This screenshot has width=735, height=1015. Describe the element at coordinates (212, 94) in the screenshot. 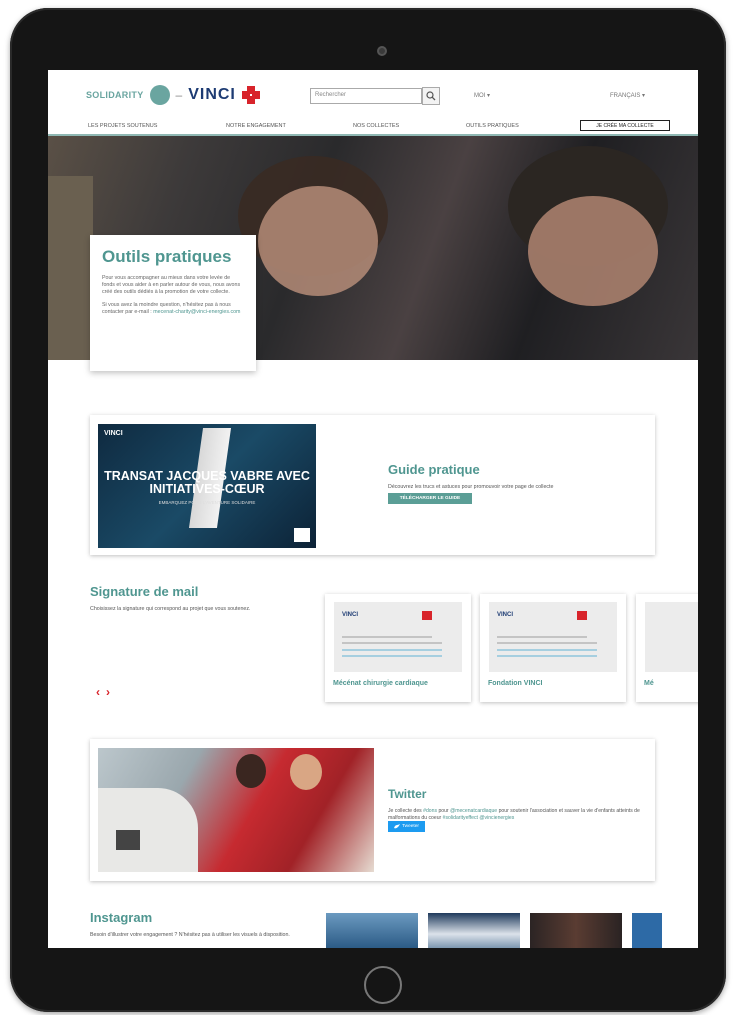

I see `logo-vinci-text: VINCI` at that location.